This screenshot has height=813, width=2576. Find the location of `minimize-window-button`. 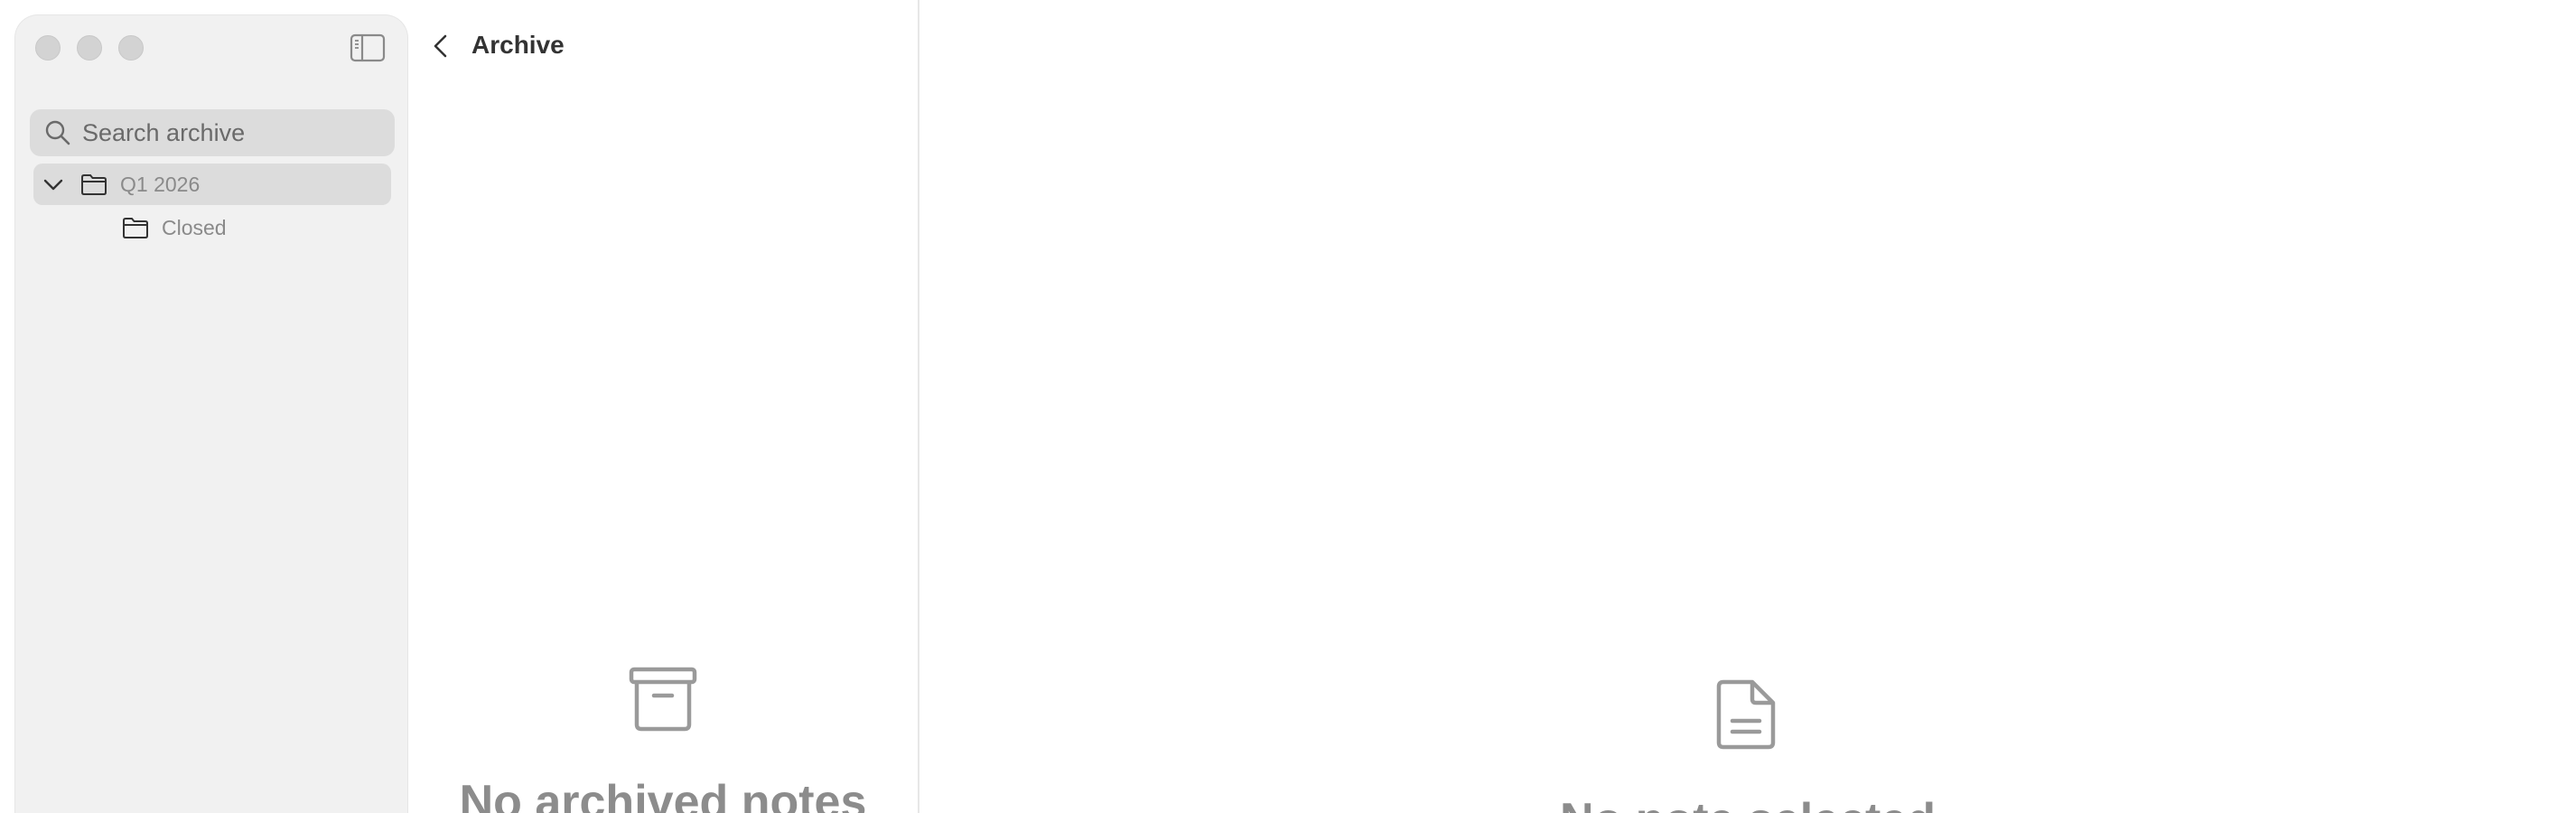

minimize-window-button is located at coordinates (89, 48).